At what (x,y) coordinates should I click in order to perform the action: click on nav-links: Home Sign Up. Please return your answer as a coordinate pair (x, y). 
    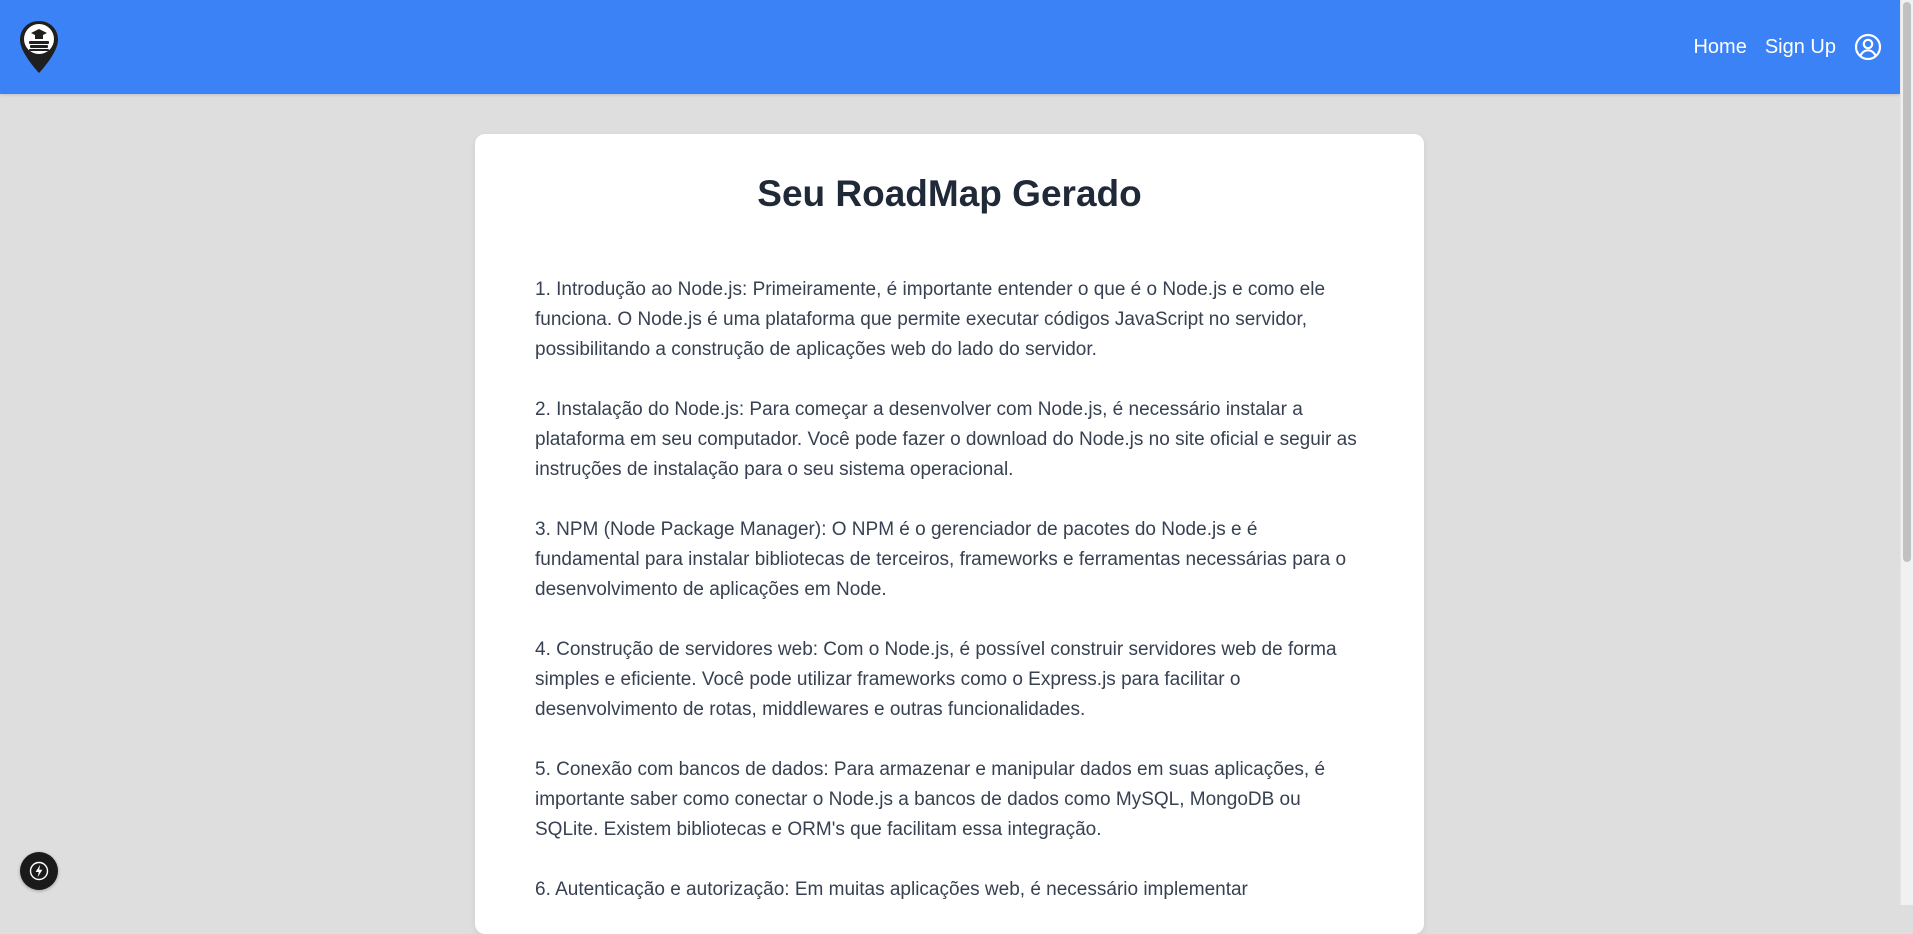
    Looking at the image, I should click on (1787, 47).